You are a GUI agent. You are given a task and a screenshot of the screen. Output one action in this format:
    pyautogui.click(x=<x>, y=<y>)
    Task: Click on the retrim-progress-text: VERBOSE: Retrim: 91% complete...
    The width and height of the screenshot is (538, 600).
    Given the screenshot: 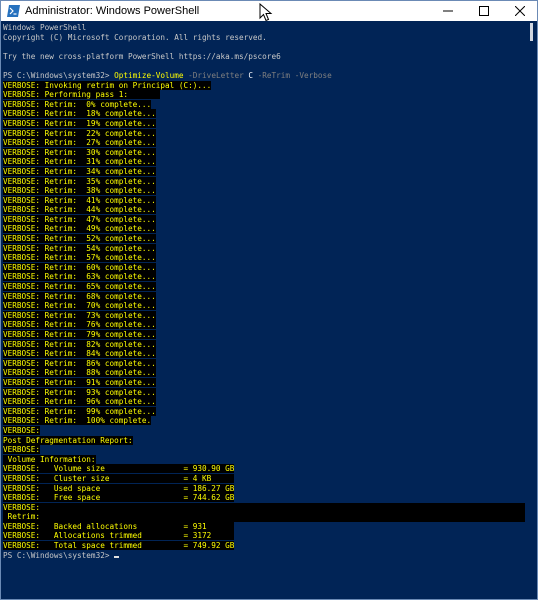 What is the action you would take?
    pyautogui.click(x=79, y=382)
    